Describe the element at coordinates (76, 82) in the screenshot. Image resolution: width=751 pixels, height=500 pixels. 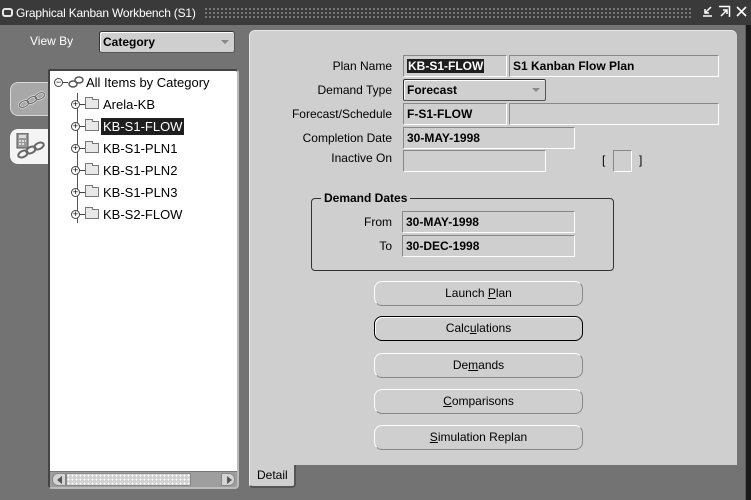
I see `chain-icon` at that location.